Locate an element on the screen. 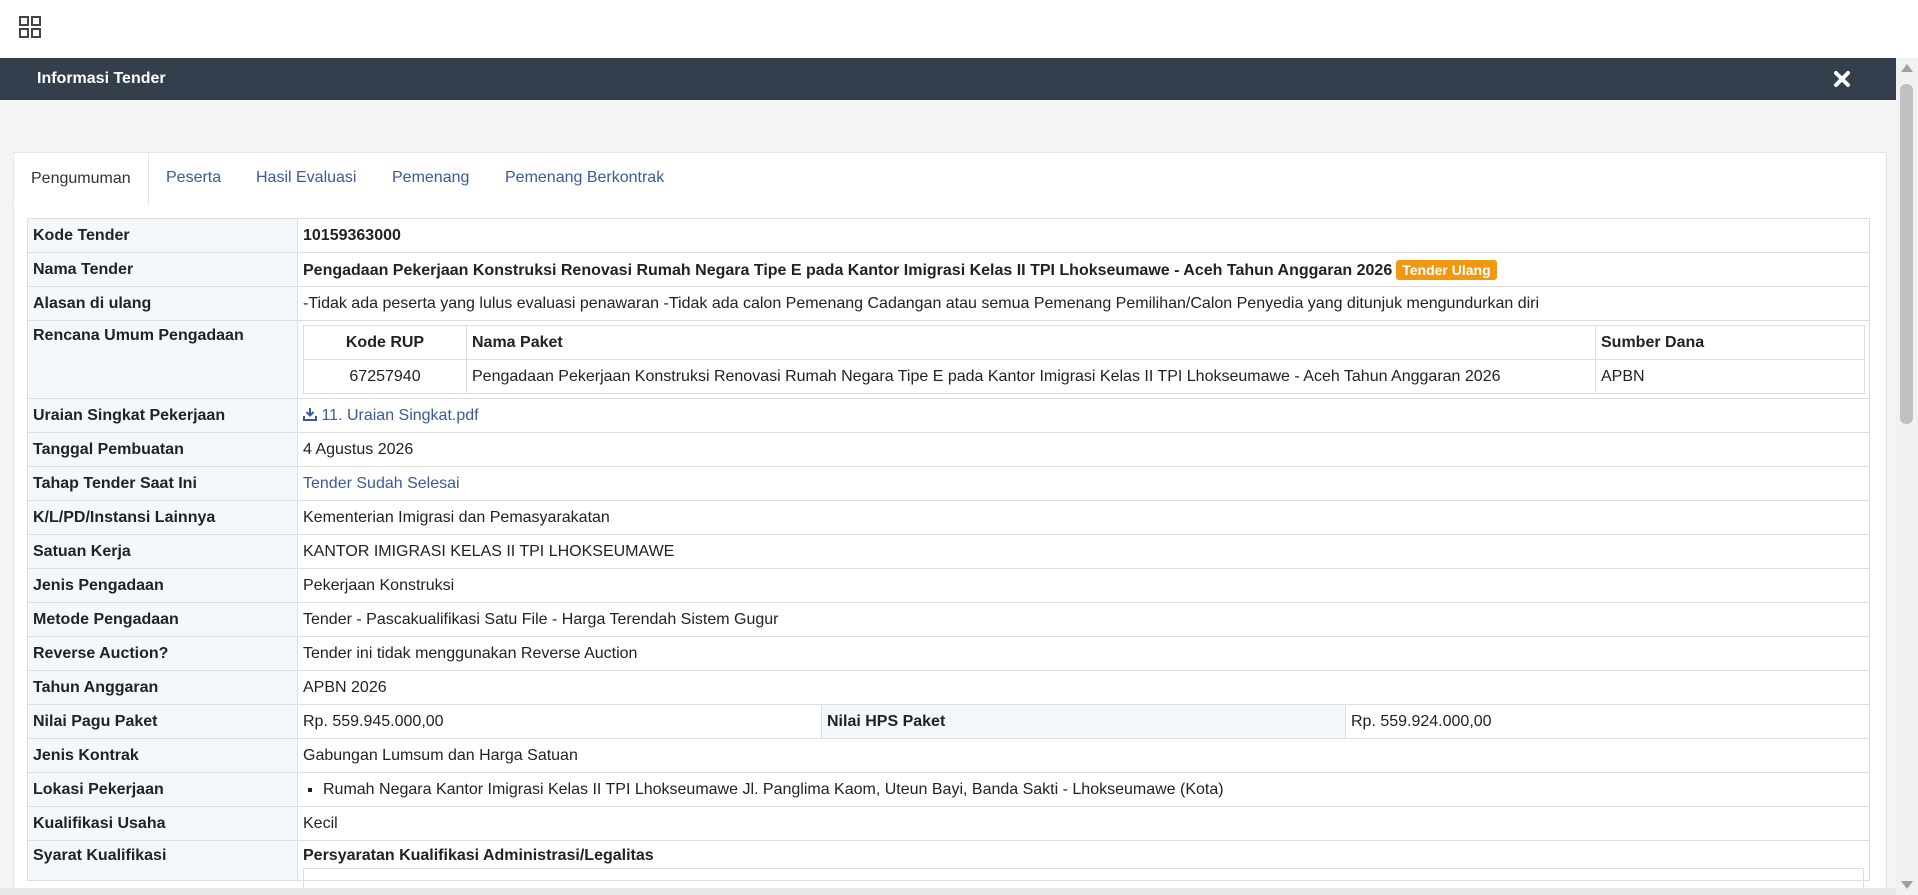 This screenshot has width=1918, height=895. rup-sumber: APBN is located at coordinates (1730, 376).